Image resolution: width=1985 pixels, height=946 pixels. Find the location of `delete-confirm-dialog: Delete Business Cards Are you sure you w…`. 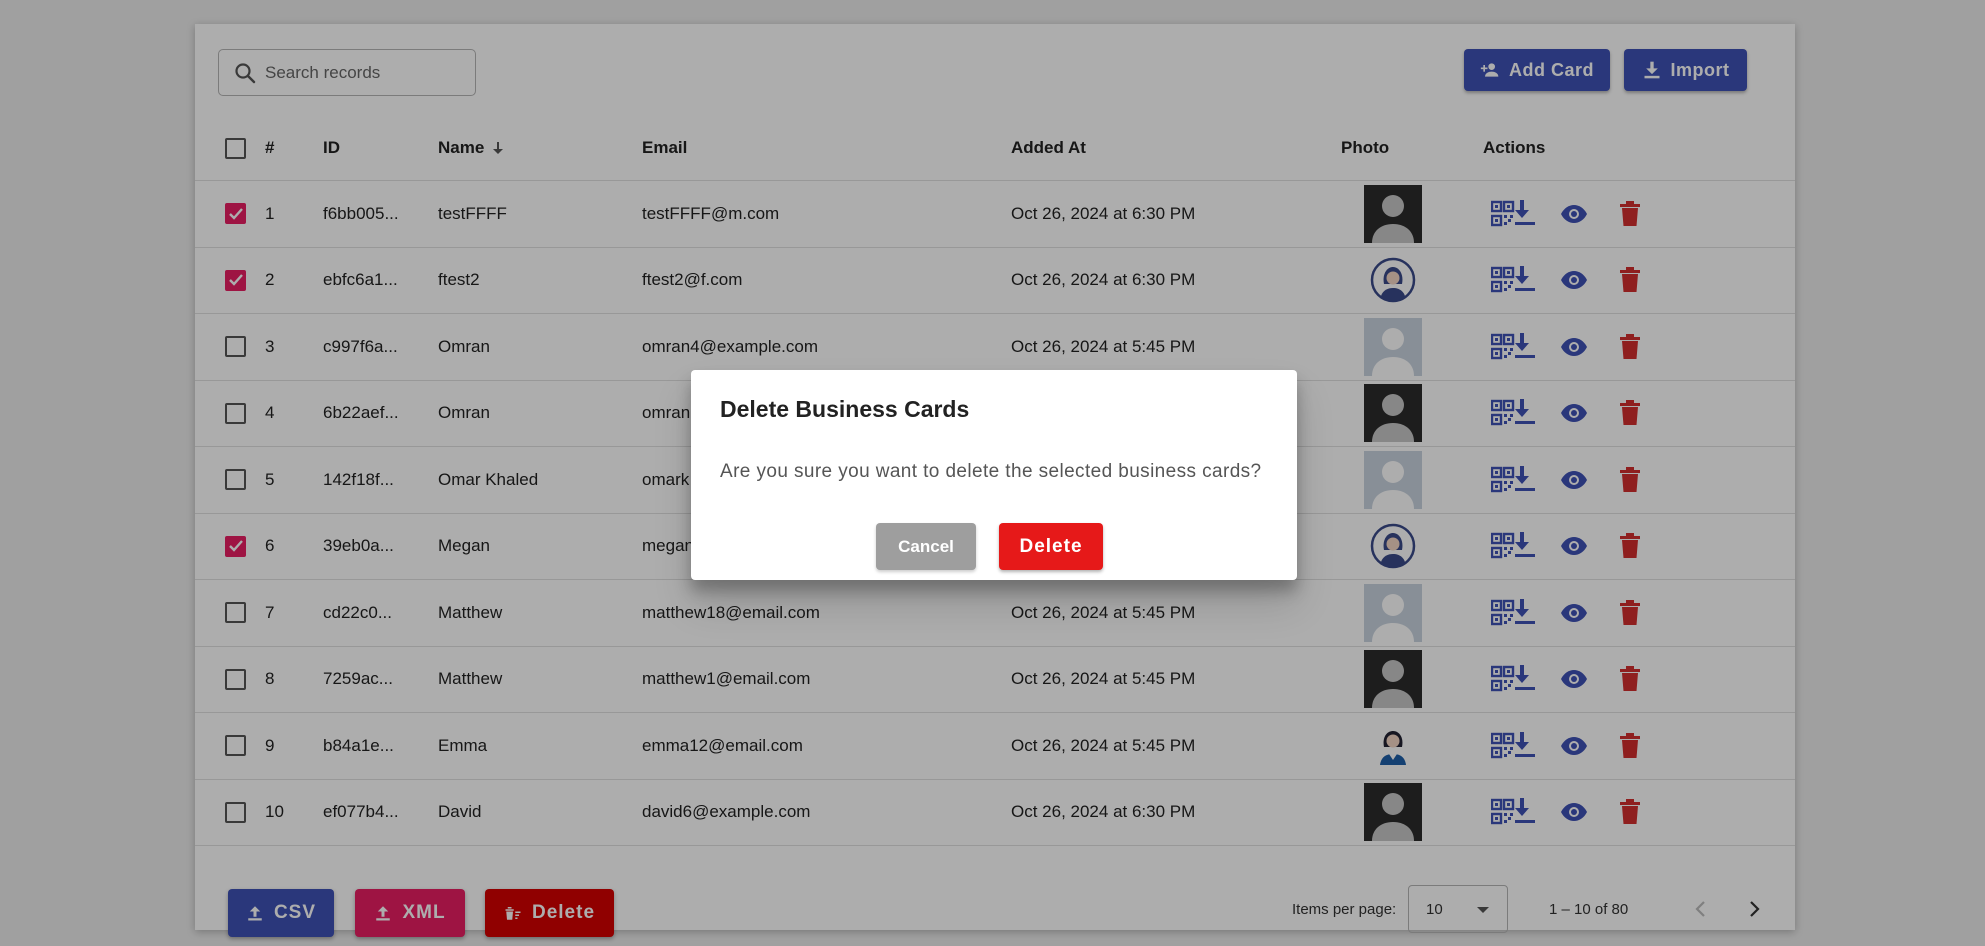

delete-confirm-dialog: Delete Business Cards Are you sure you w… is located at coordinates (994, 475).